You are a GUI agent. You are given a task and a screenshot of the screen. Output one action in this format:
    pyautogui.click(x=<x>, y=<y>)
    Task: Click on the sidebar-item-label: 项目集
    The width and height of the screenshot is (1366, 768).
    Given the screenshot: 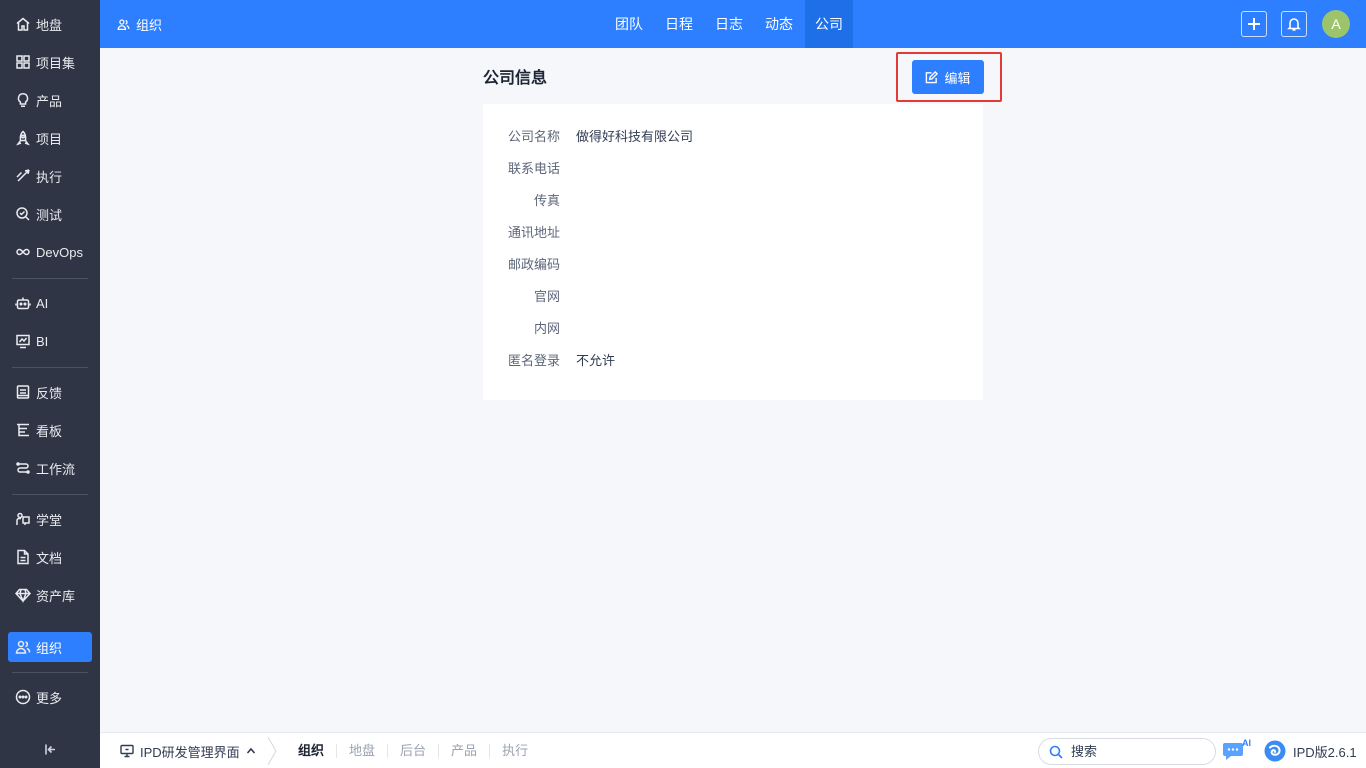 What is the action you would take?
    pyautogui.click(x=56, y=63)
    